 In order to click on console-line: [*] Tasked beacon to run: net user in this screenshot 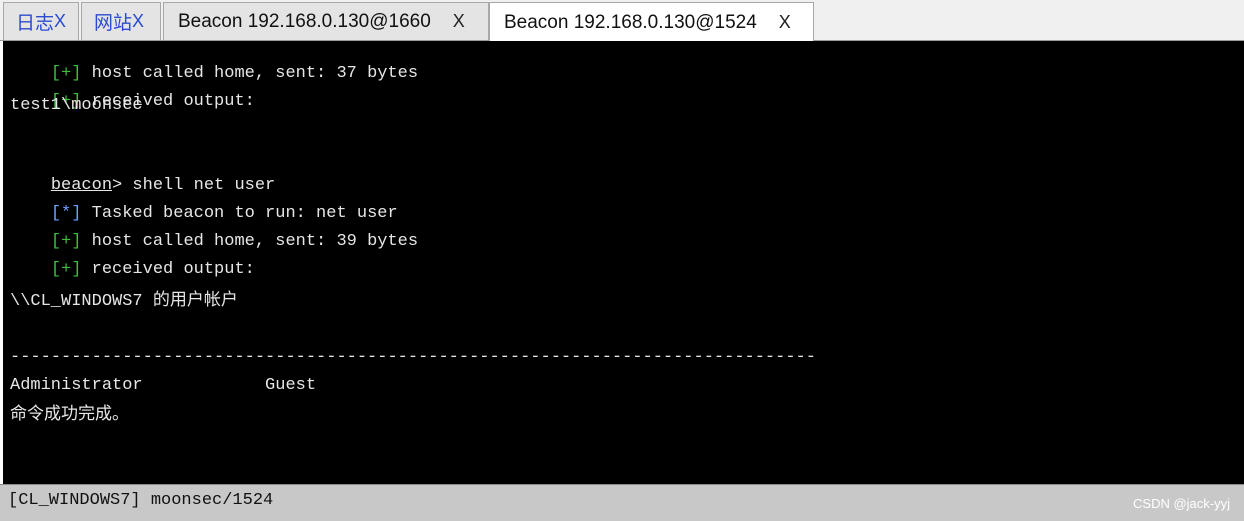, I will do `click(204, 200)`.